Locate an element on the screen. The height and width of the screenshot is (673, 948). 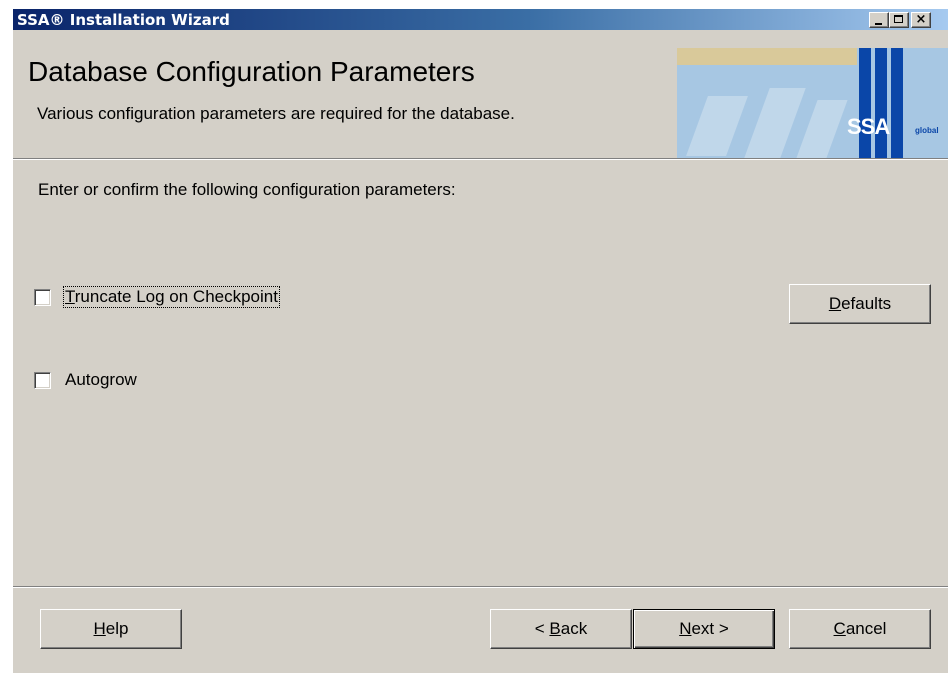
minimize-button is located at coordinates (879, 20).